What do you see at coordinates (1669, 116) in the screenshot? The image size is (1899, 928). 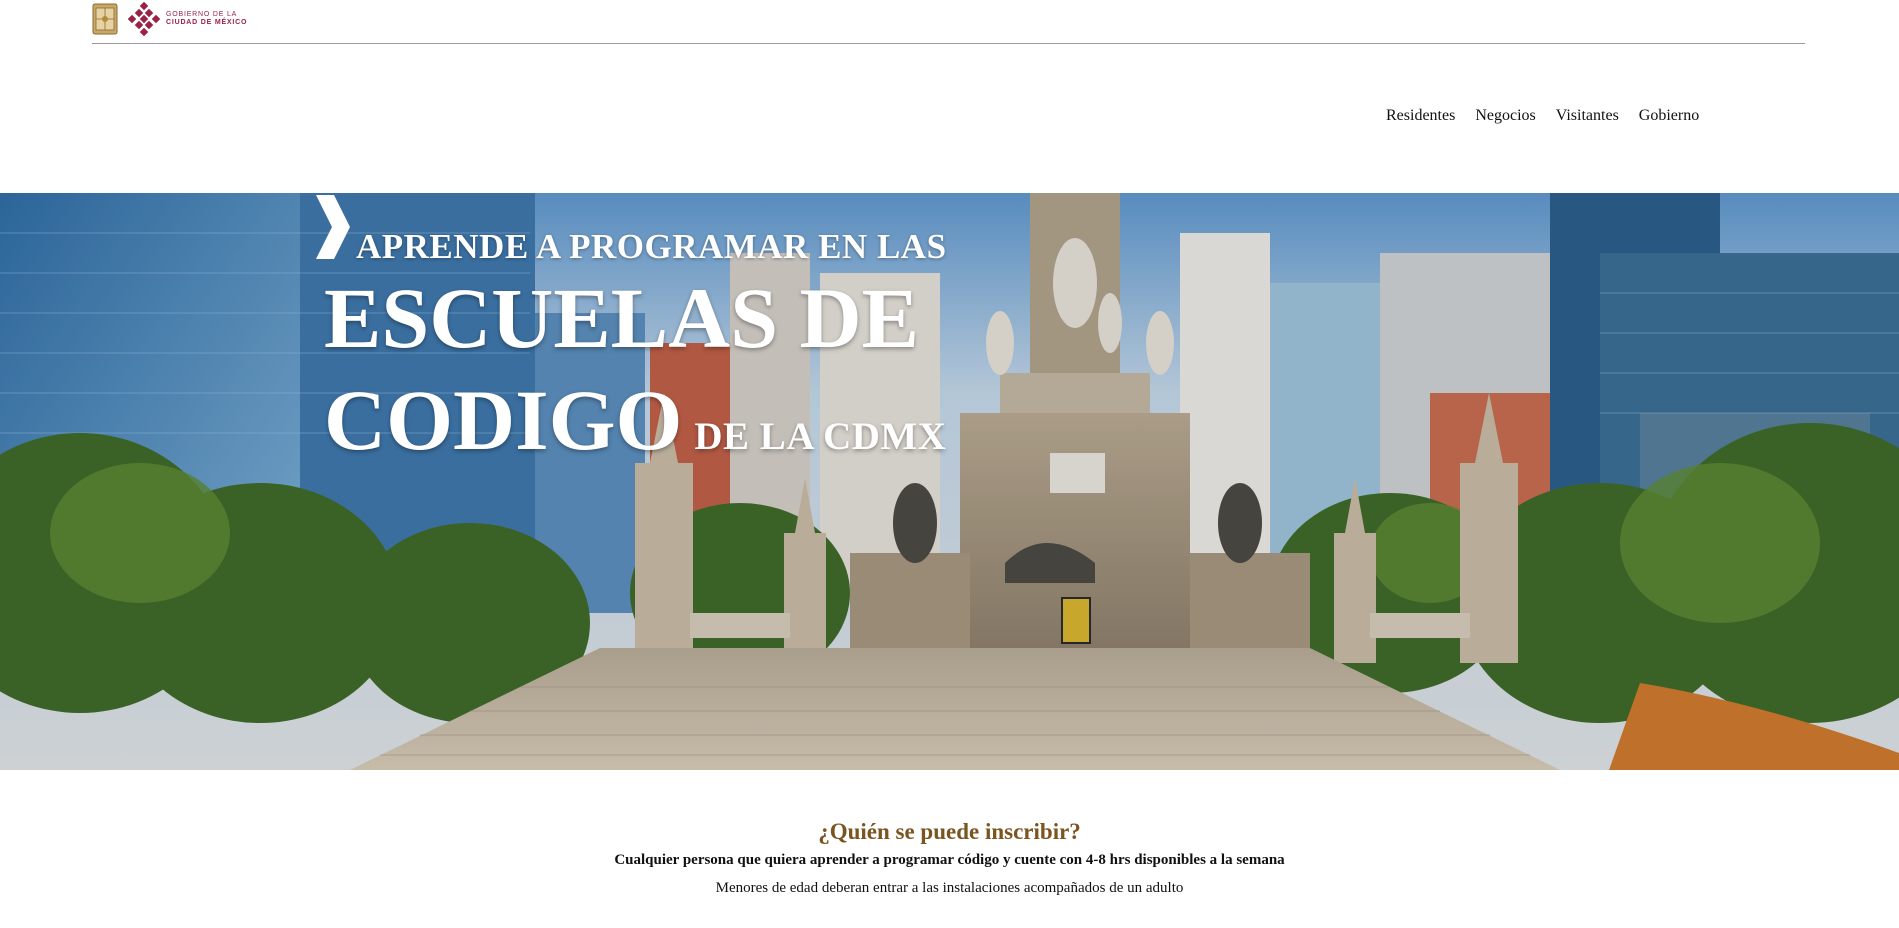 I see `nav-item-gobierno: Gobierno` at bounding box center [1669, 116].